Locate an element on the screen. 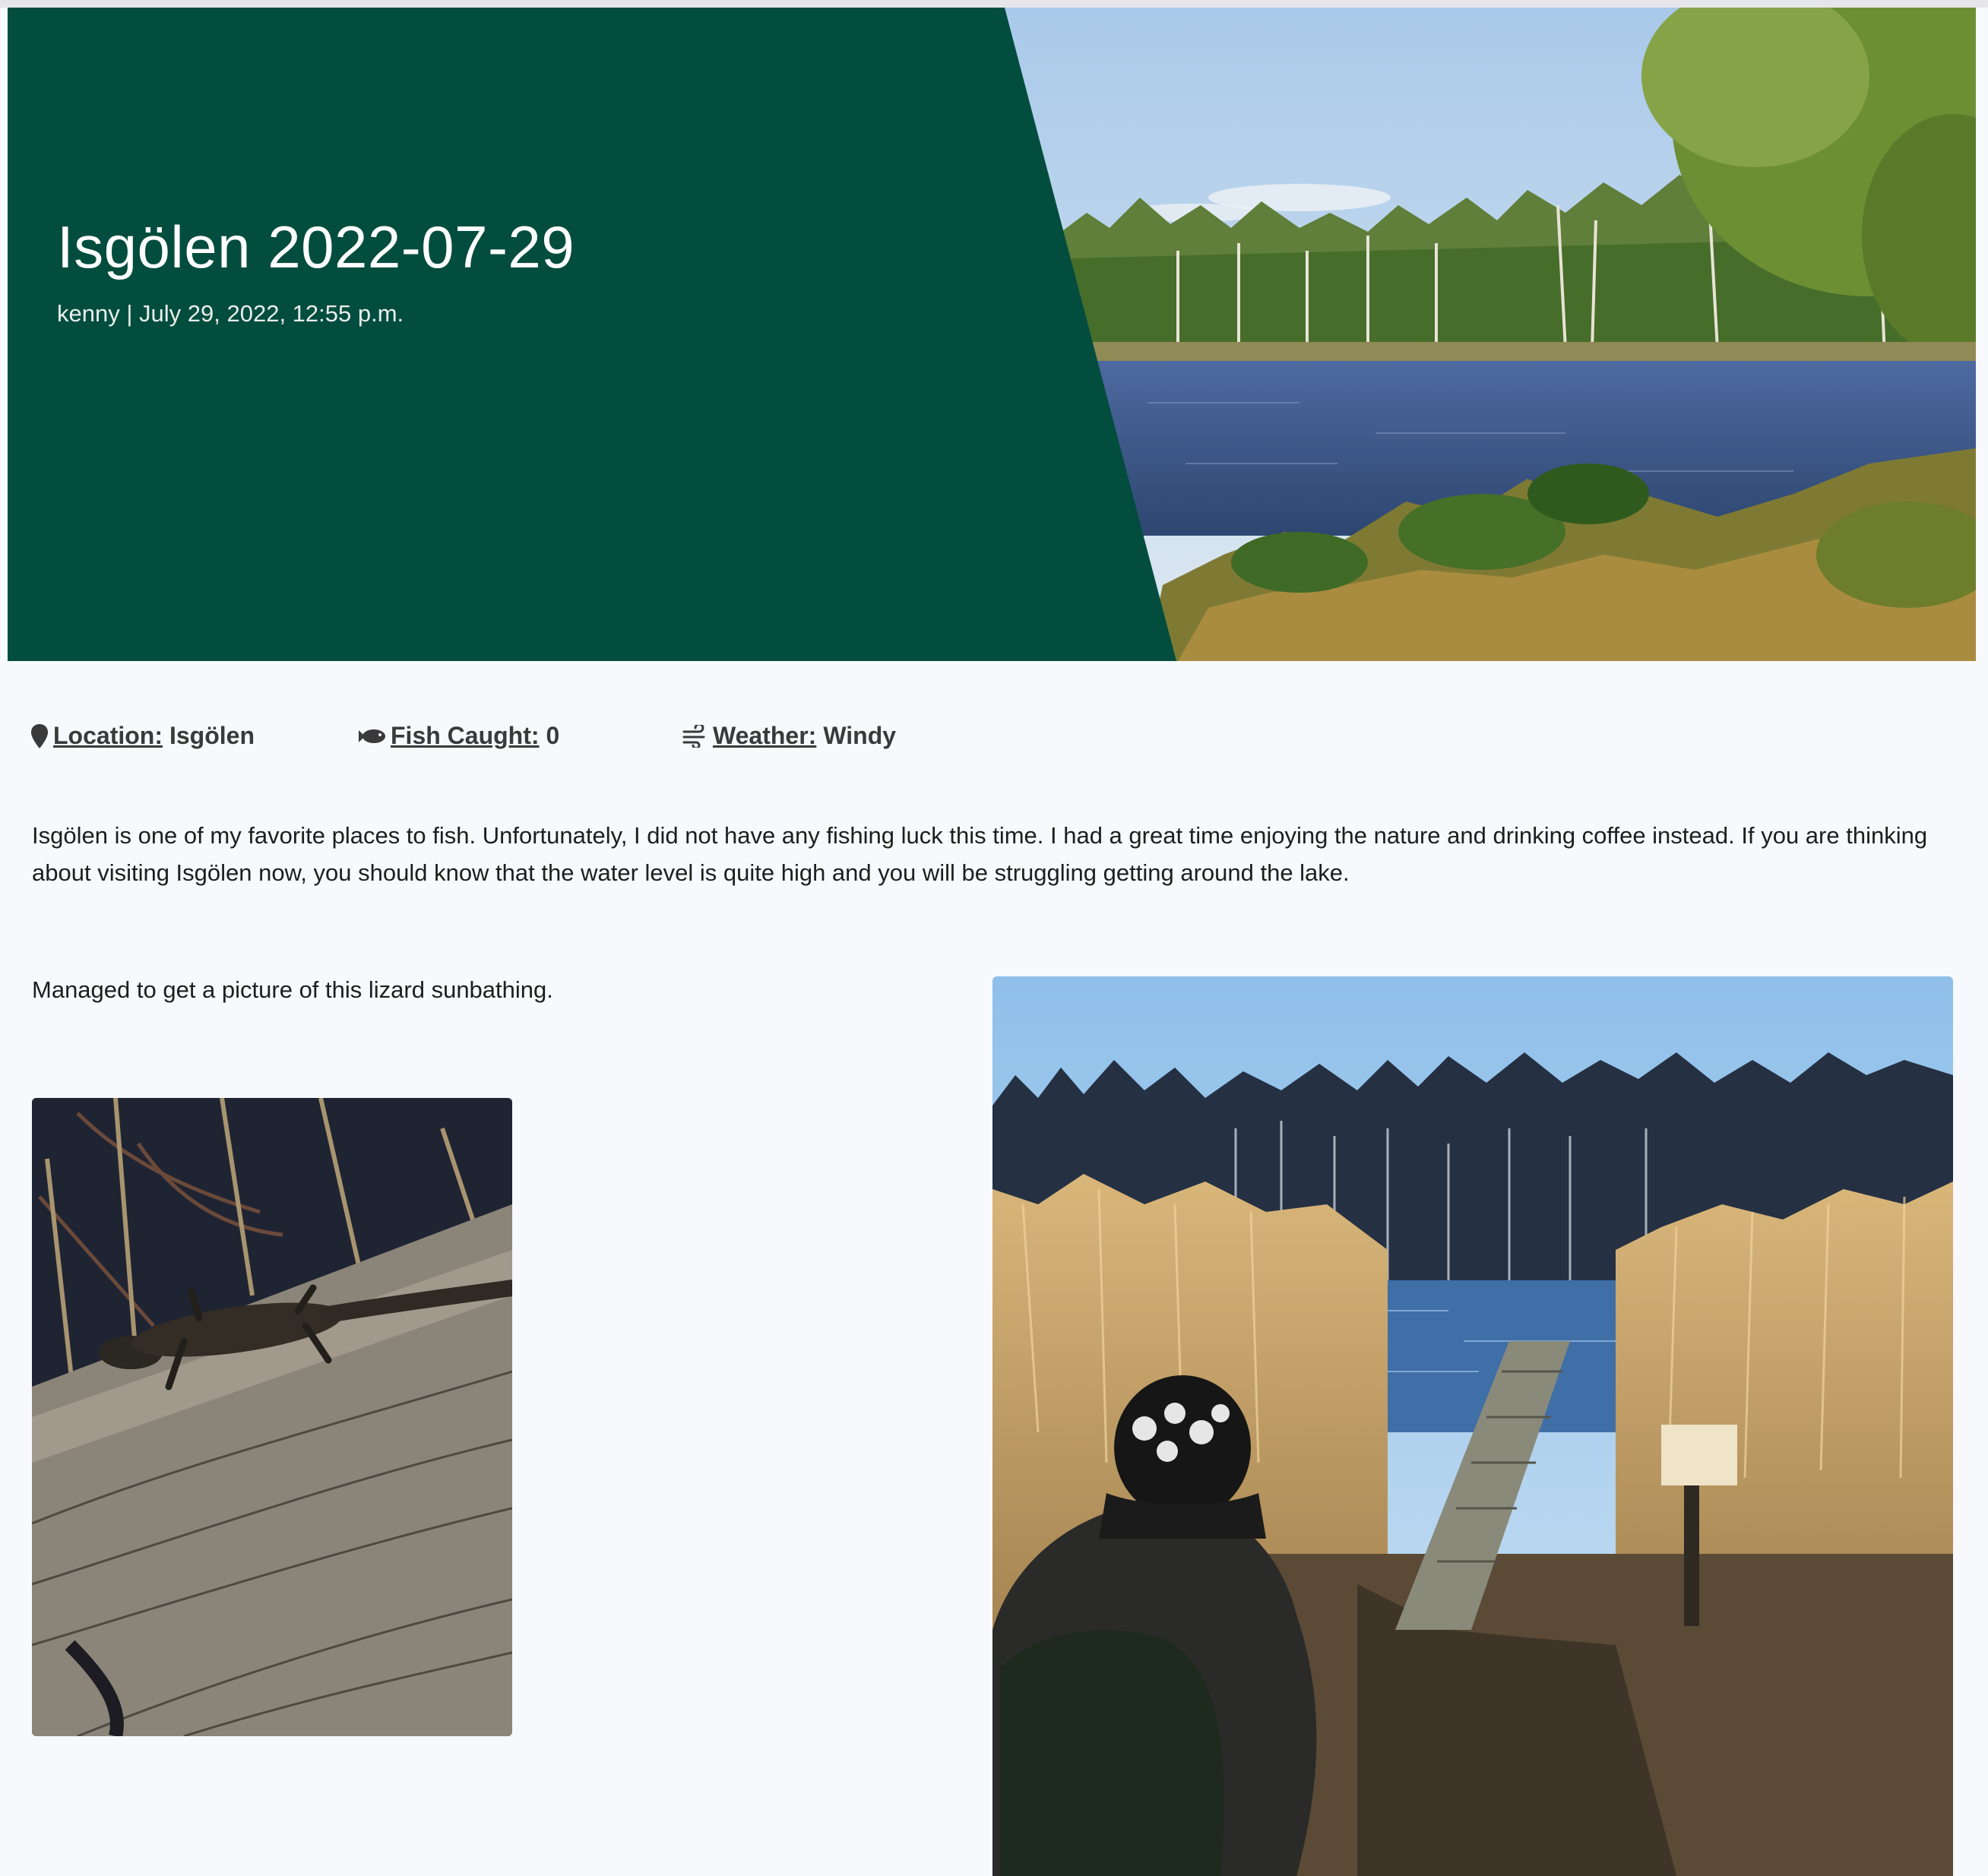 The height and width of the screenshot is (1876, 1988). fish-icon is located at coordinates (371, 736).